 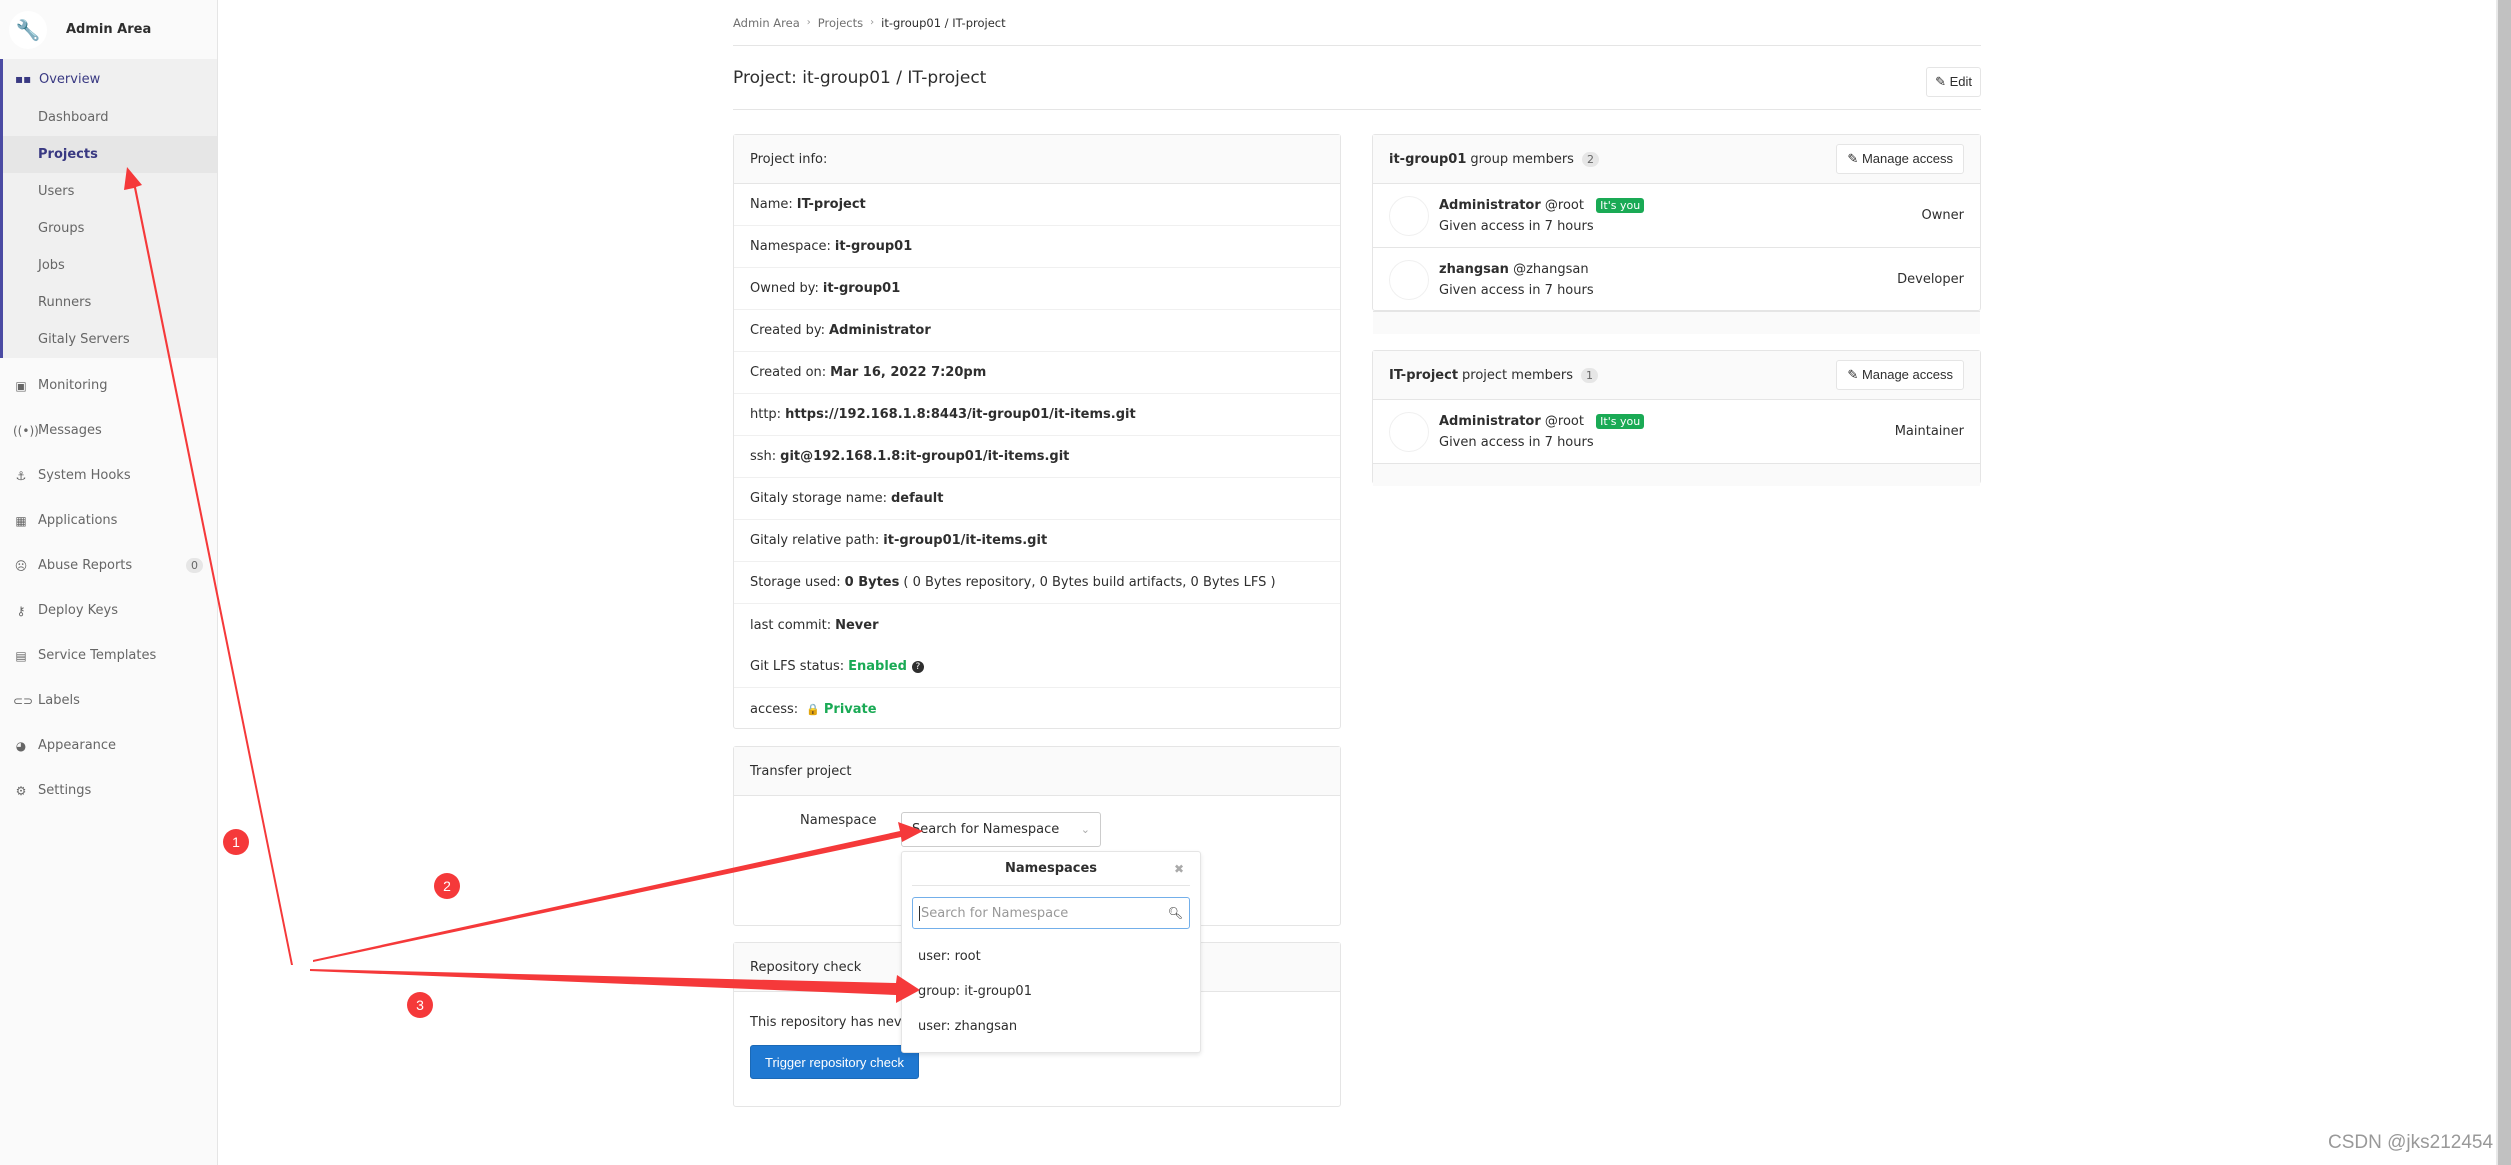 I want to click on sidebar-item-messages: ((•)) Messages, so click(x=108, y=430).